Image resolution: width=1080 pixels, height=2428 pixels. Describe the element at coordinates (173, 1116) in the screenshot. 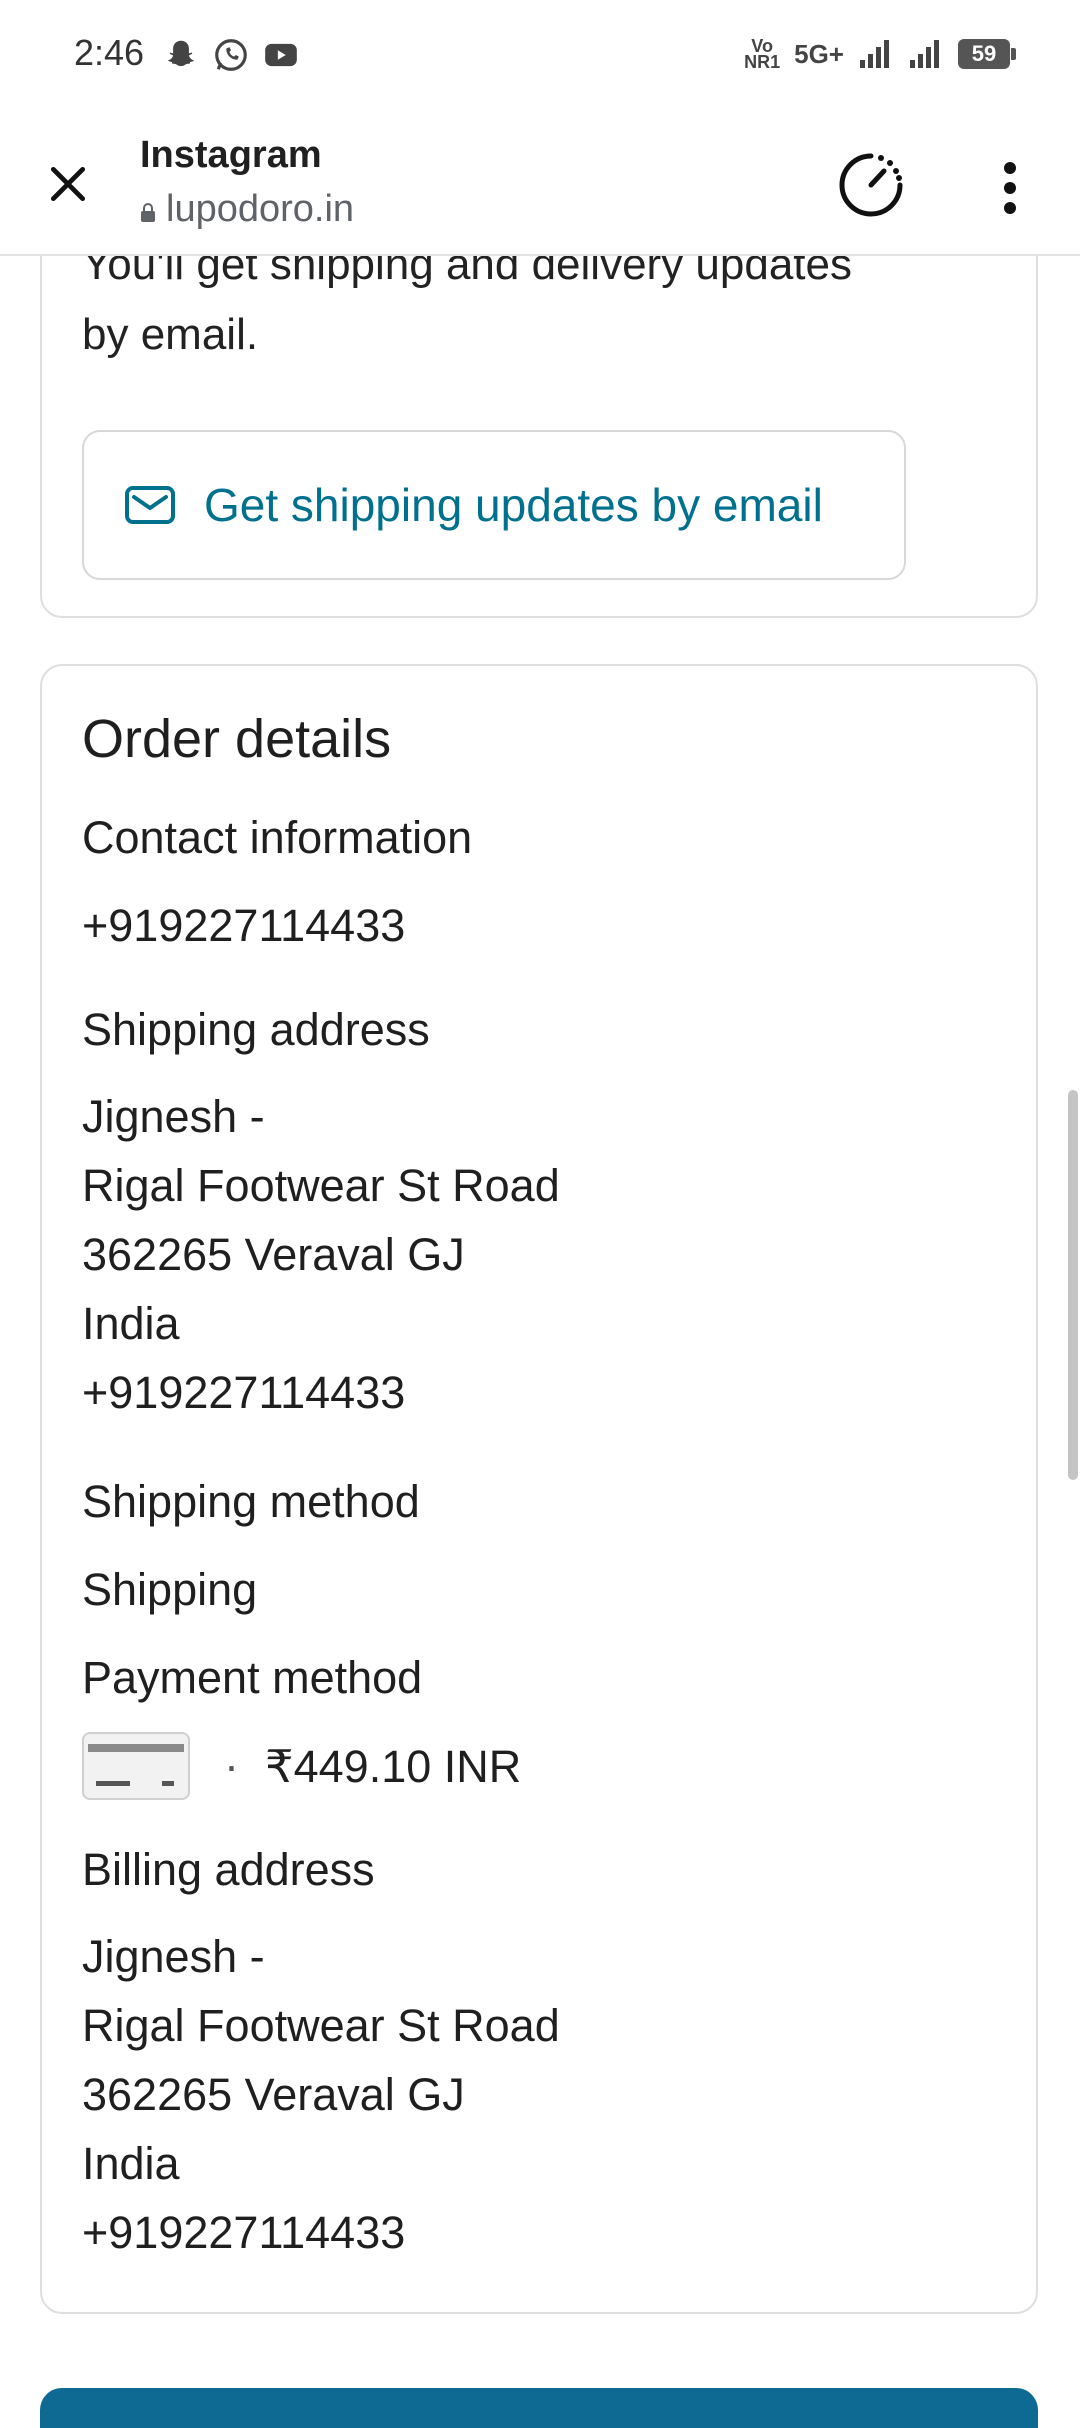

I see `shipping-address-line: Jignesh -` at that location.